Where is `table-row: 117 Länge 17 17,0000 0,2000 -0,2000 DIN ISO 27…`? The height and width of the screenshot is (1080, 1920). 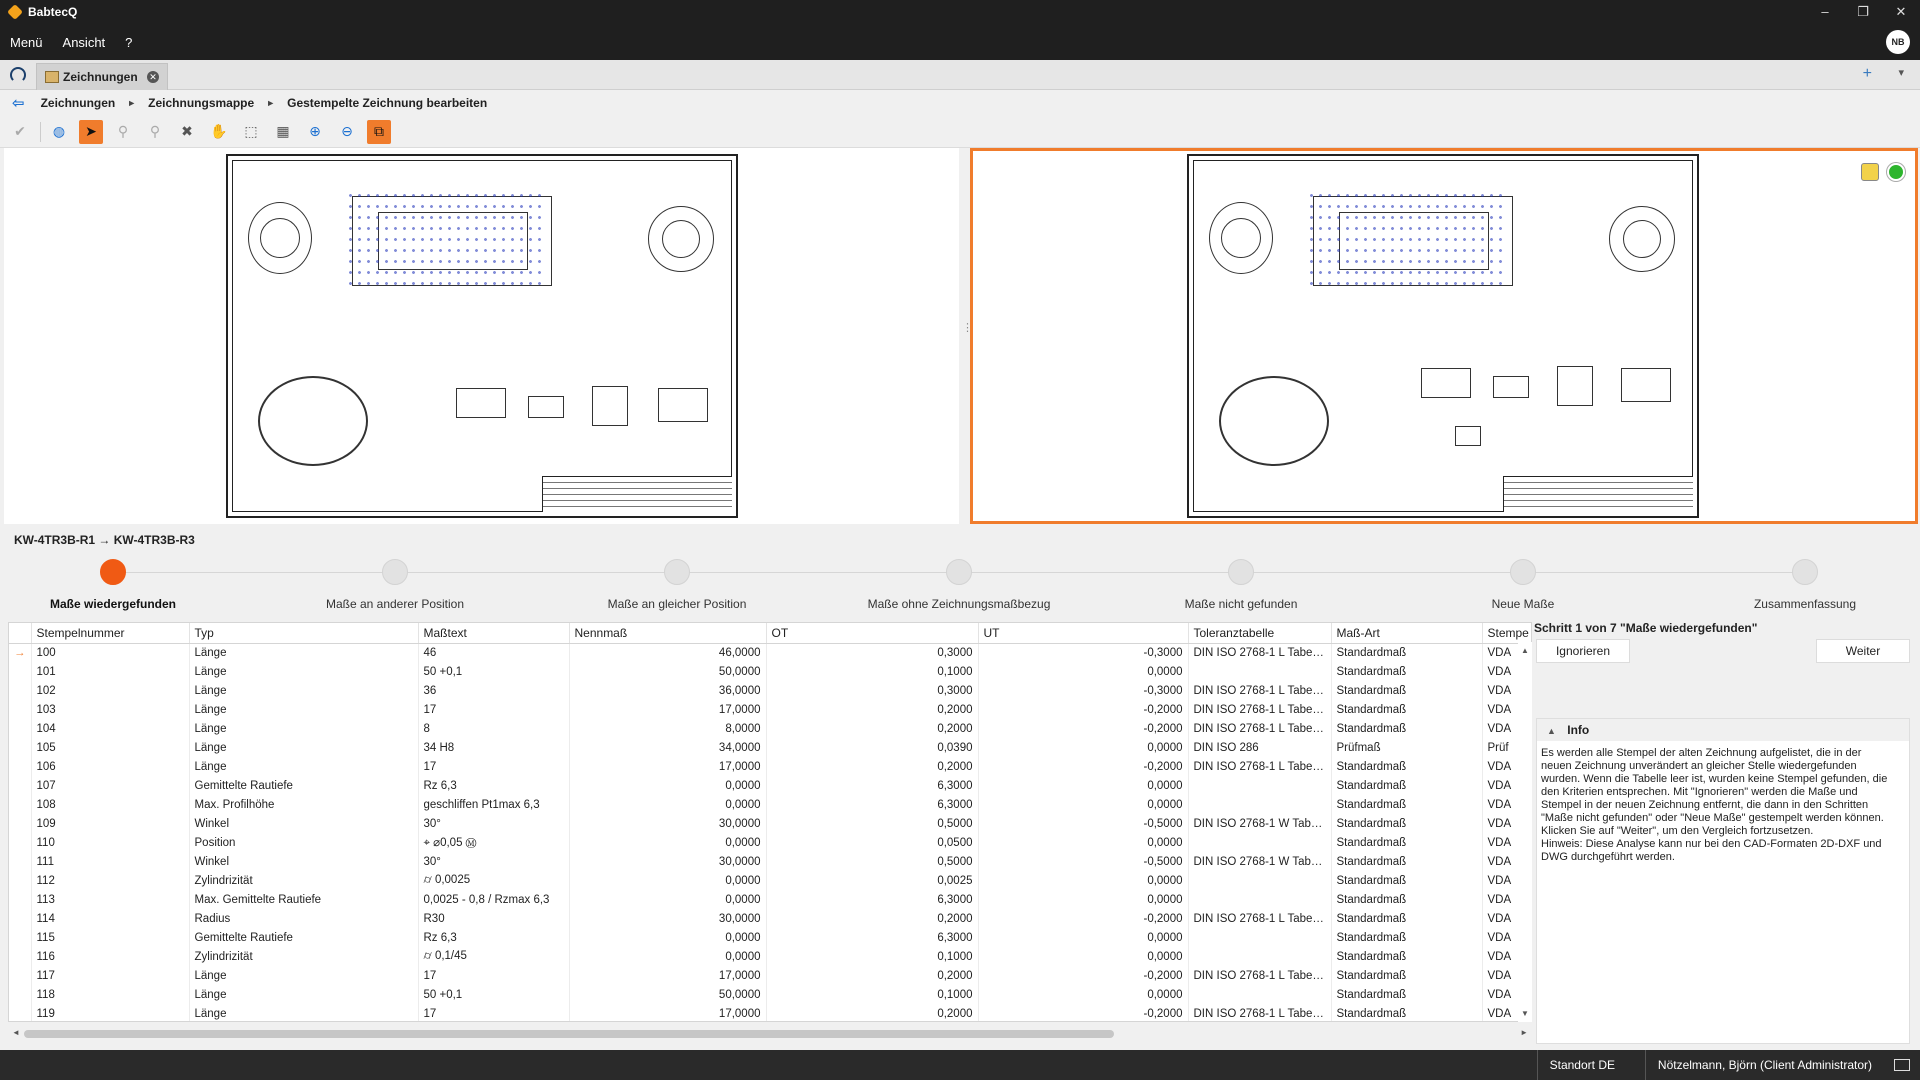 table-row: 117 Länge 17 17,0000 0,2000 -0,2000 DIN ISO 27… is located at coordinates (770, 975).